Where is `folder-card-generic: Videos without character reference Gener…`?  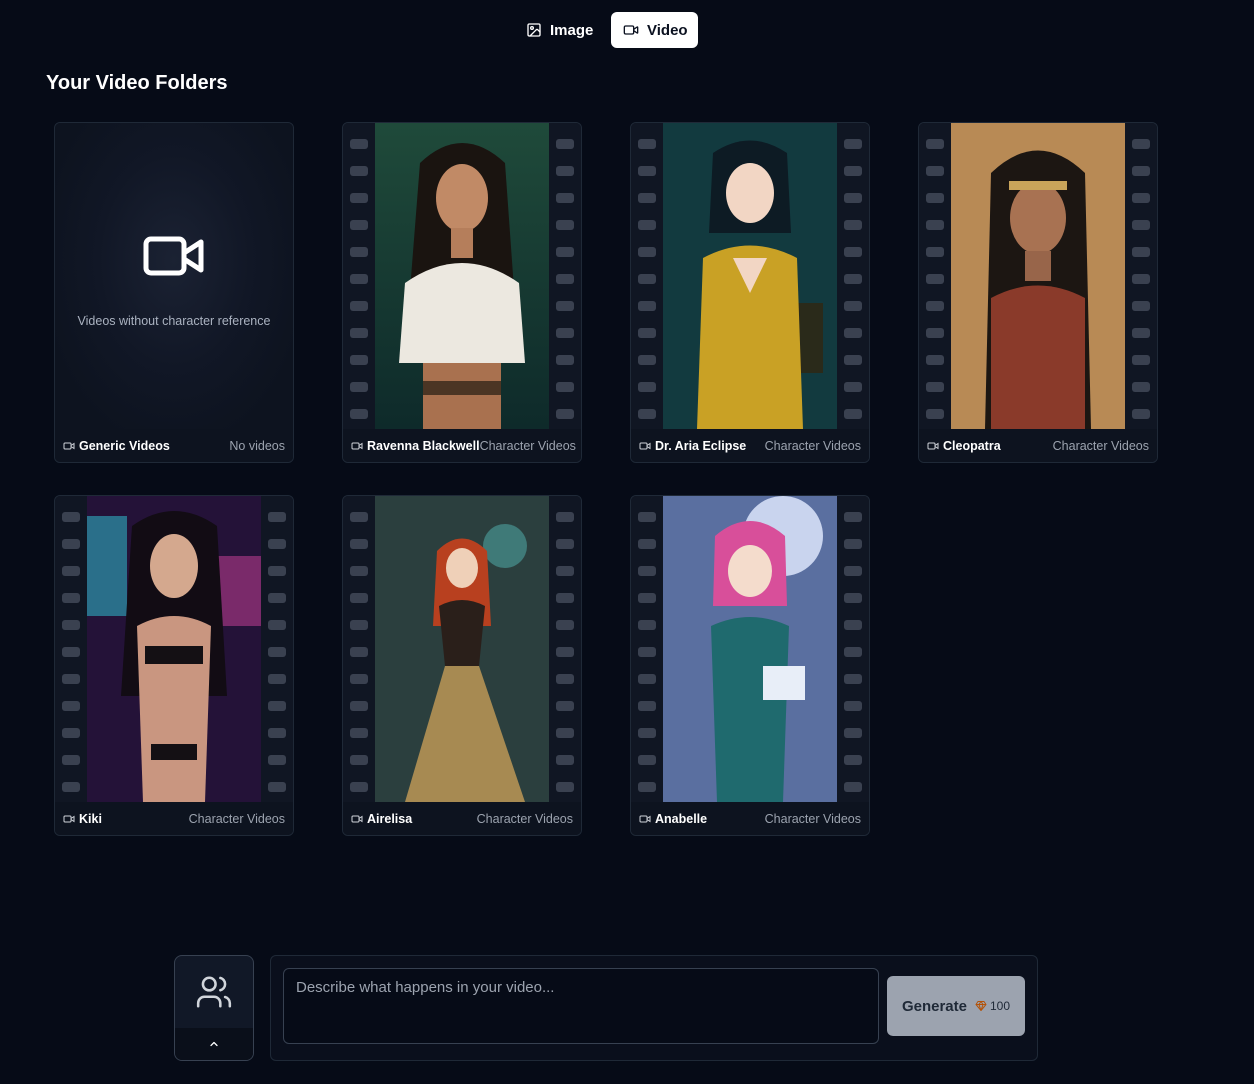
folder-card-generic: Videos without character reference Gener… is located at coordinates (174, 292).